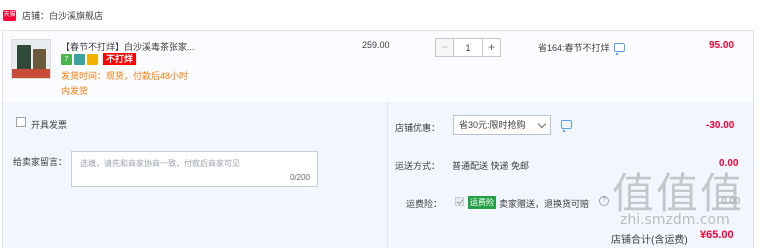 The image size is (759, 248). I want to click on store-discount-select: 省30元:限时抢购, so click(502, 125).